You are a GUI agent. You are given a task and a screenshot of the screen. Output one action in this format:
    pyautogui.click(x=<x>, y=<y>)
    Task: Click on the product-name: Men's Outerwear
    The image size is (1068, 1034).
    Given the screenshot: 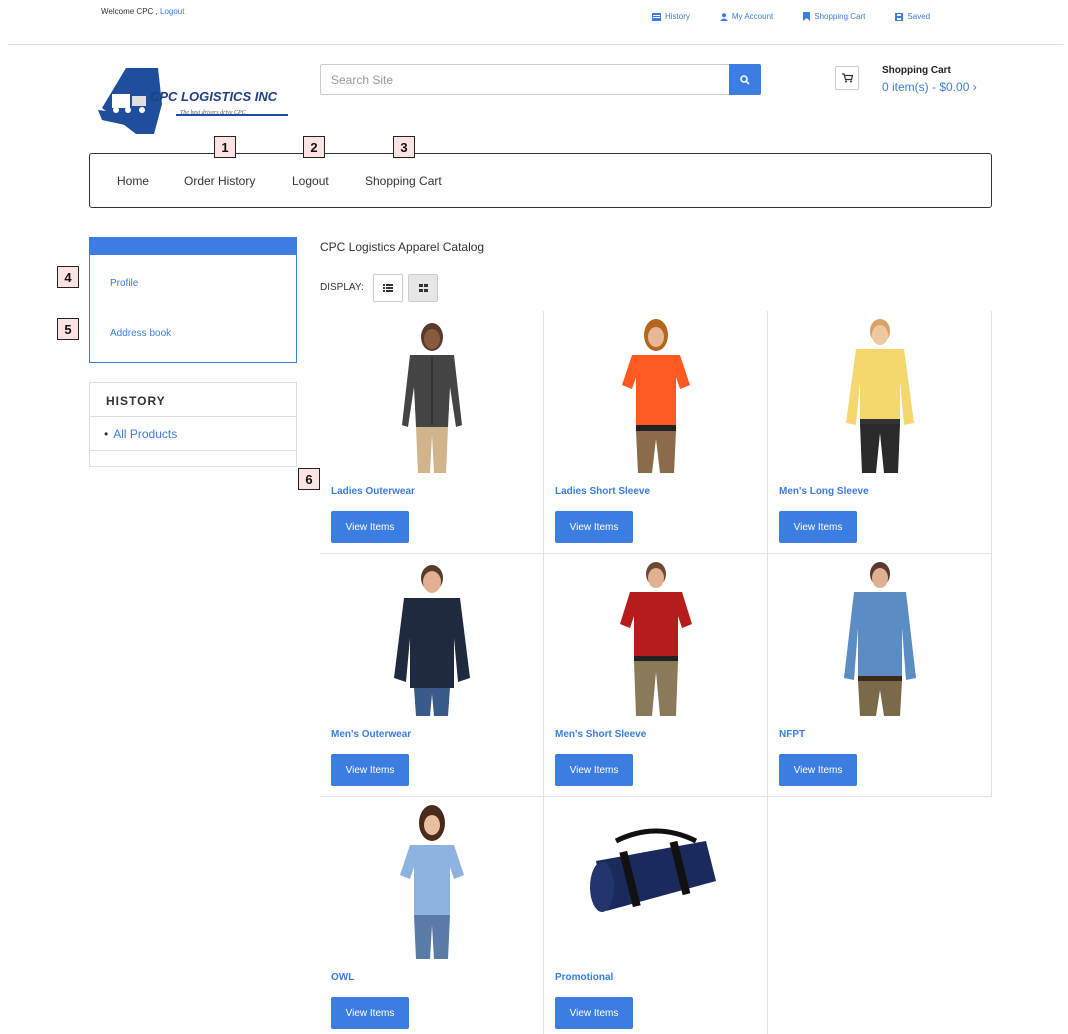 What is the action you would take?
    pyautogui.click(x=371, y=734)
    